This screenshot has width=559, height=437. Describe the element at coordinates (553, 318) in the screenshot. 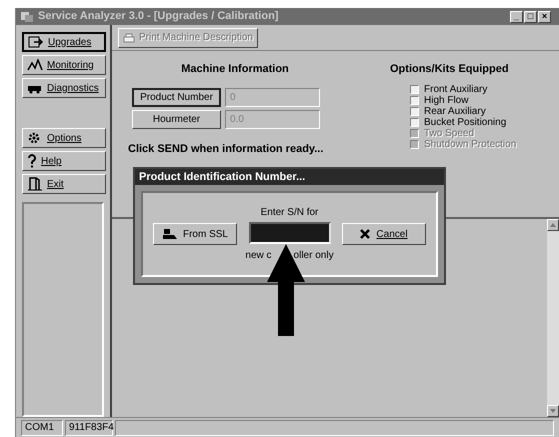

I see `scrollbar` at that location.